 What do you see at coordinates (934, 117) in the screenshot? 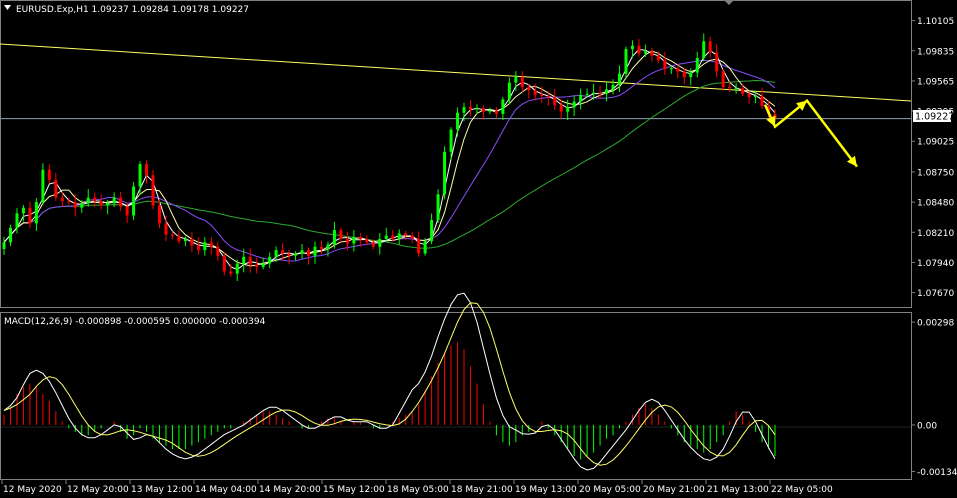
I see `current-price-text: 1.09227` at bounding box center [934, 117].